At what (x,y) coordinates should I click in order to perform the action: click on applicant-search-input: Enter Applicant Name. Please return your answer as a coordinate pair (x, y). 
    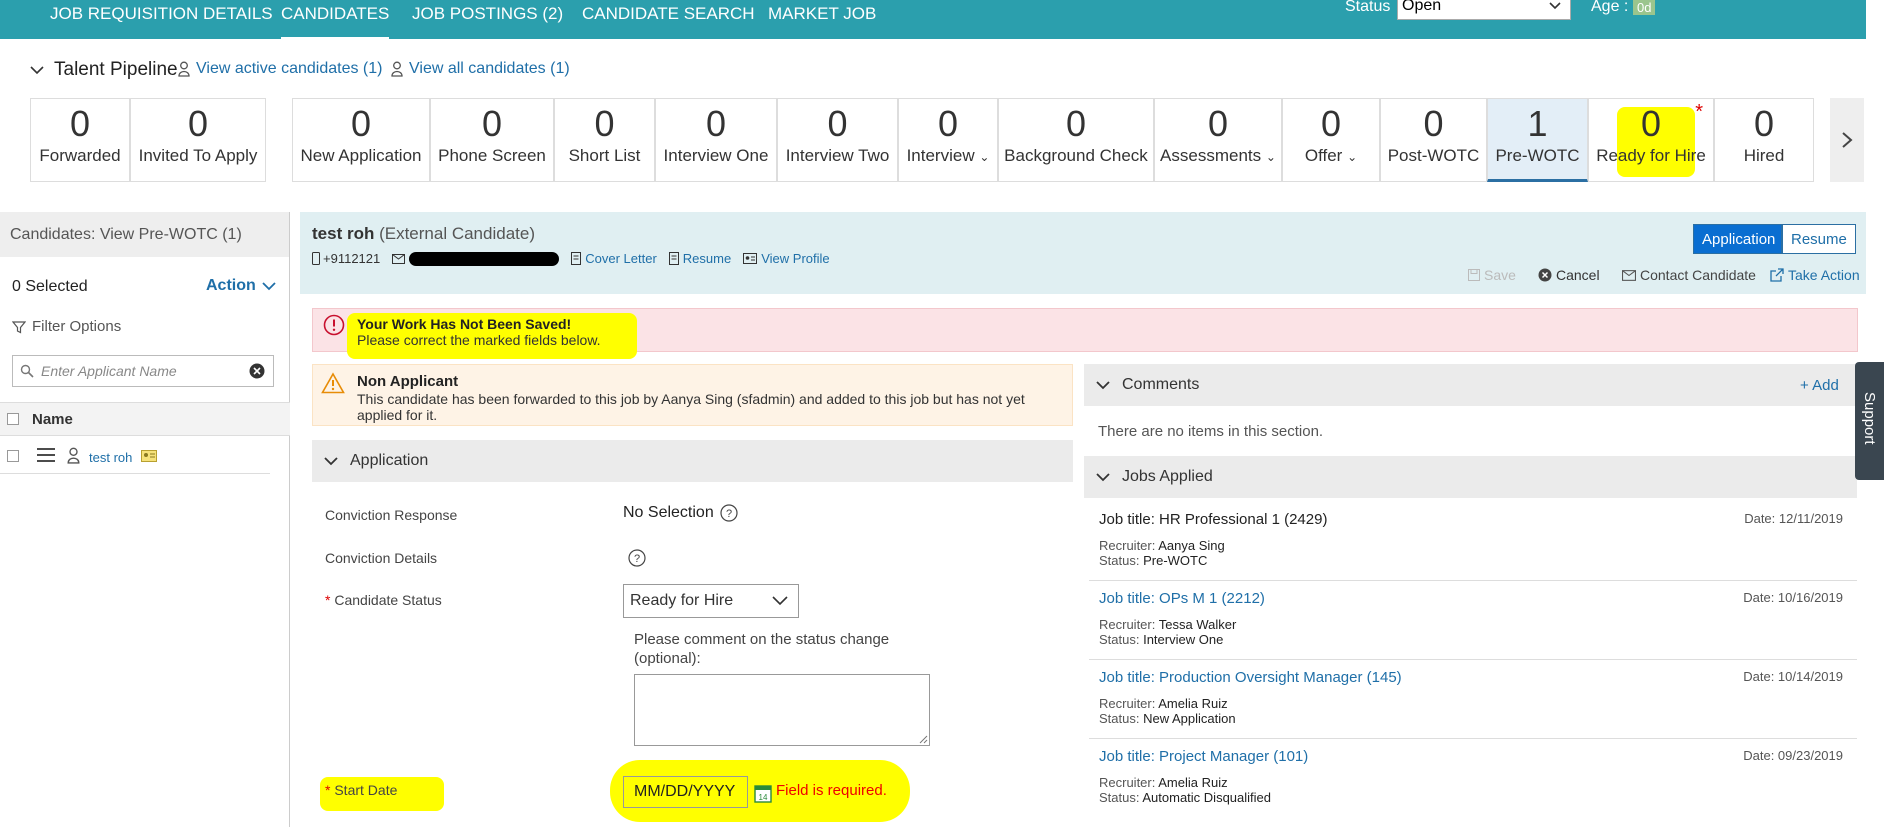
    Looking at the image, I should click on (143, 371).